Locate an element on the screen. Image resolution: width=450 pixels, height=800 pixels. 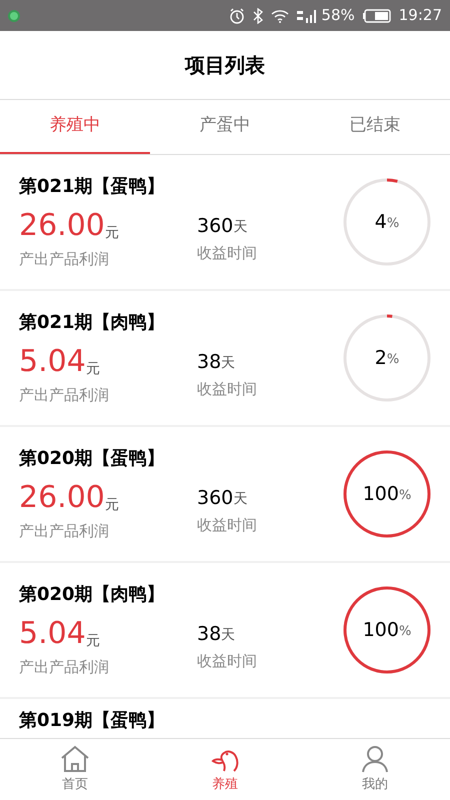
clock: 19:27 is located at coordinates (420, 15).